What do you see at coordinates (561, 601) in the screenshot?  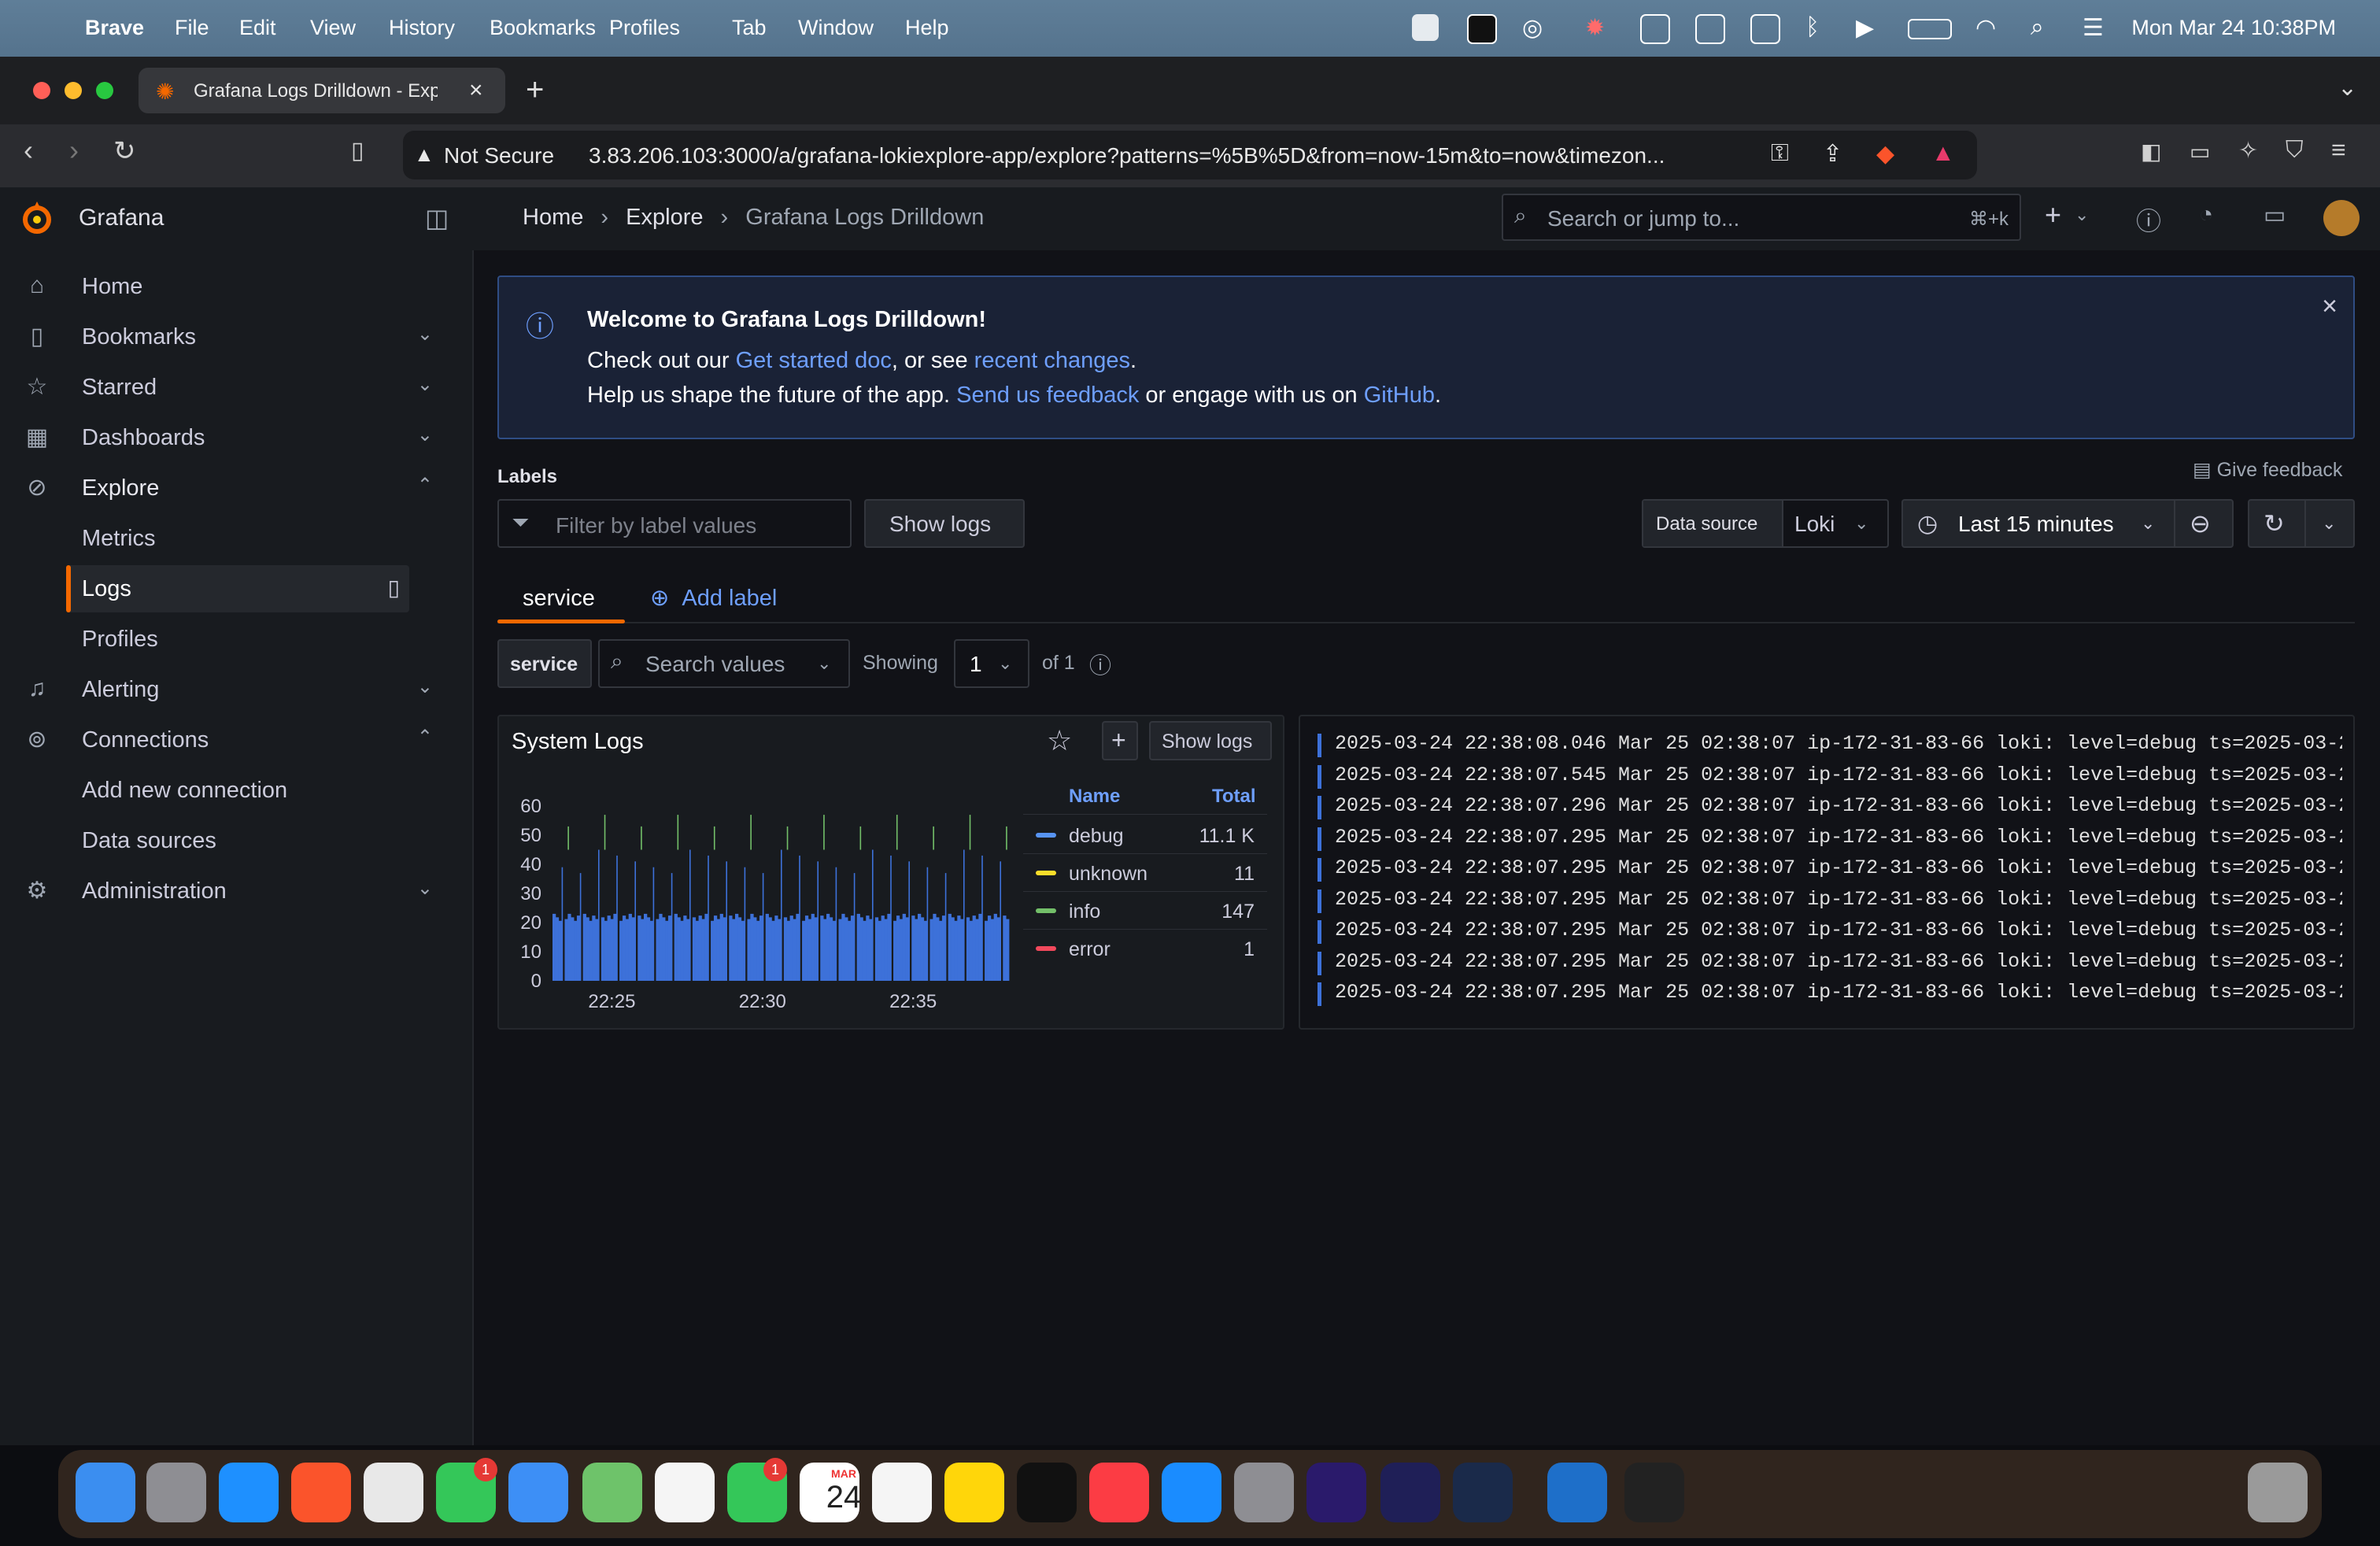 I see `tab-service: service` at bounding box center [561, 601].